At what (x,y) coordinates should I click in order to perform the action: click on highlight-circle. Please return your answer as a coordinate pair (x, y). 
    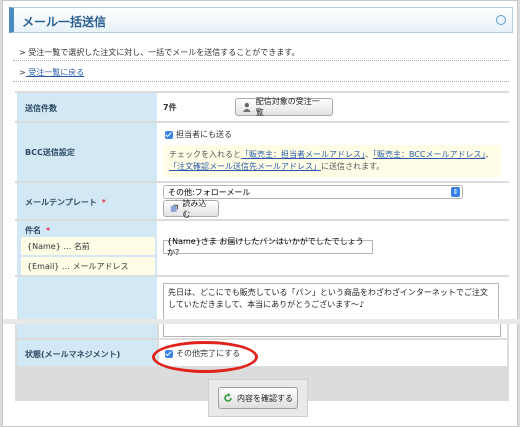
    Looking at the image, I should click on (205, 357).